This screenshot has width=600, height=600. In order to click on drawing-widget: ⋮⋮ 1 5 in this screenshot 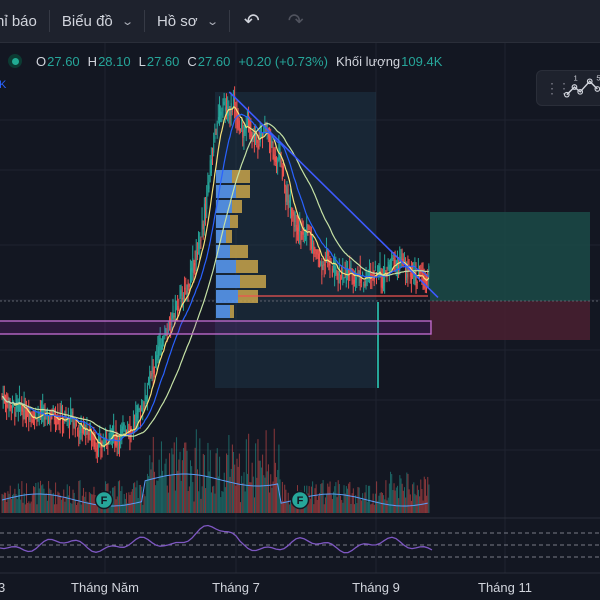, I will do `click(568, 88)`.